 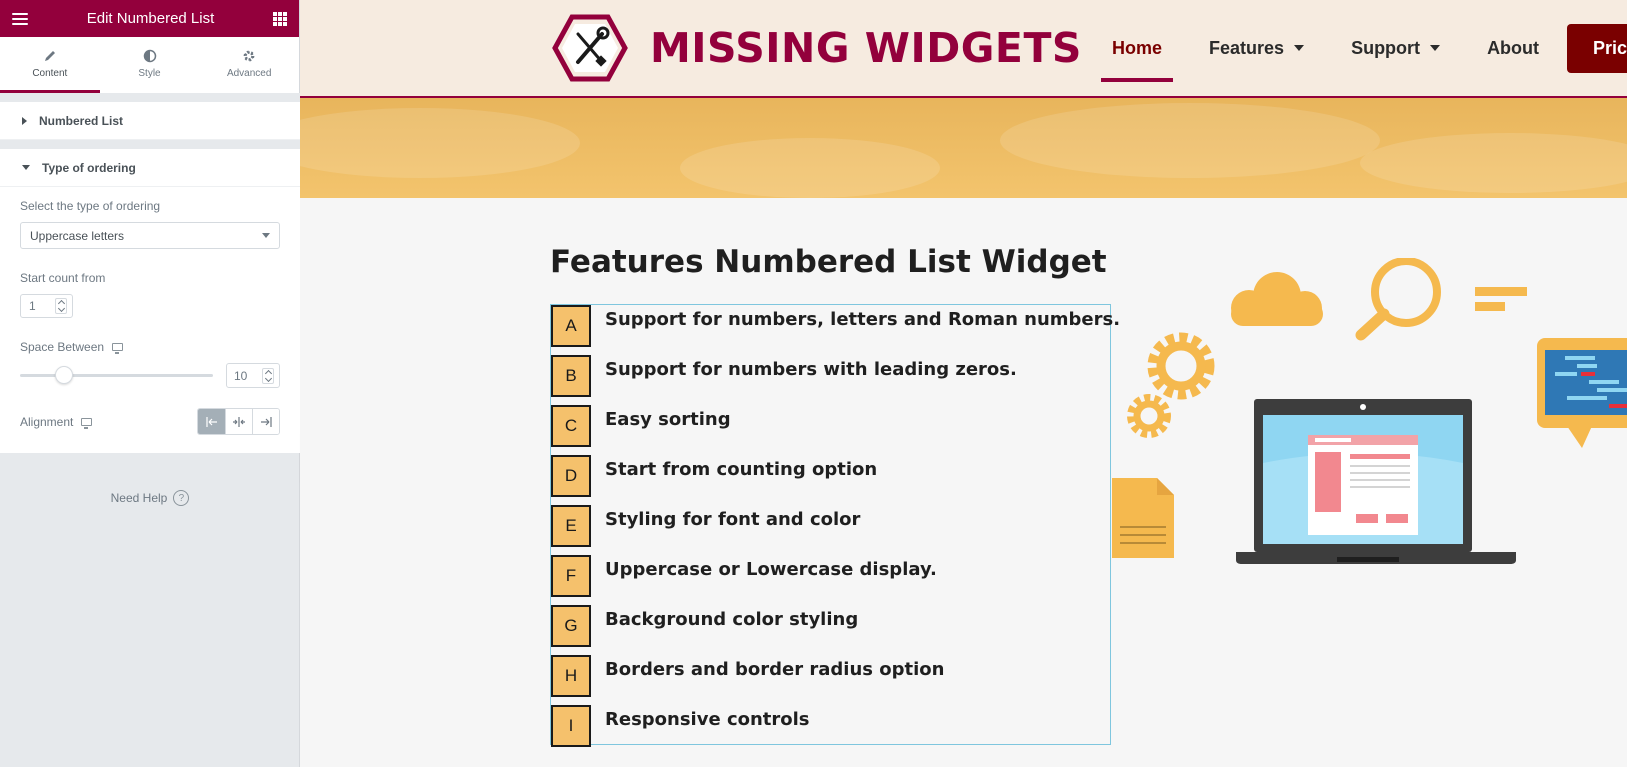 I want to click on list-item-text: Start from counting option, so click(x=741, y=469).